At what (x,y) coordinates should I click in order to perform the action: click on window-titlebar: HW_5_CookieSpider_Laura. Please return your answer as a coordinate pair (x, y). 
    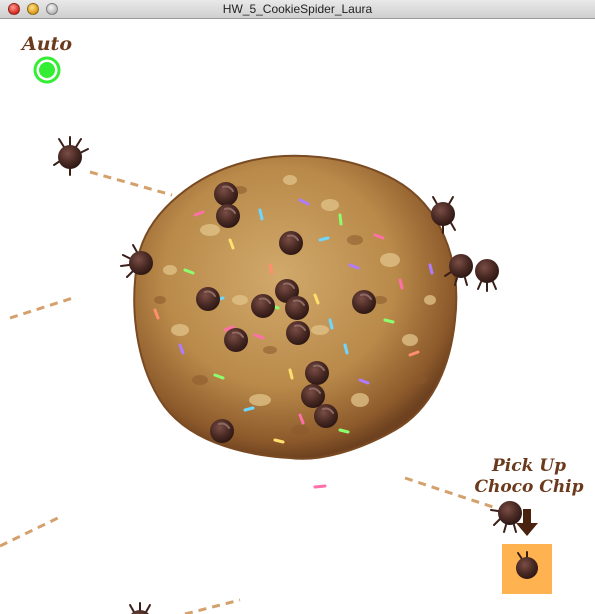
    Looking at the image, I should click on (297, 9).